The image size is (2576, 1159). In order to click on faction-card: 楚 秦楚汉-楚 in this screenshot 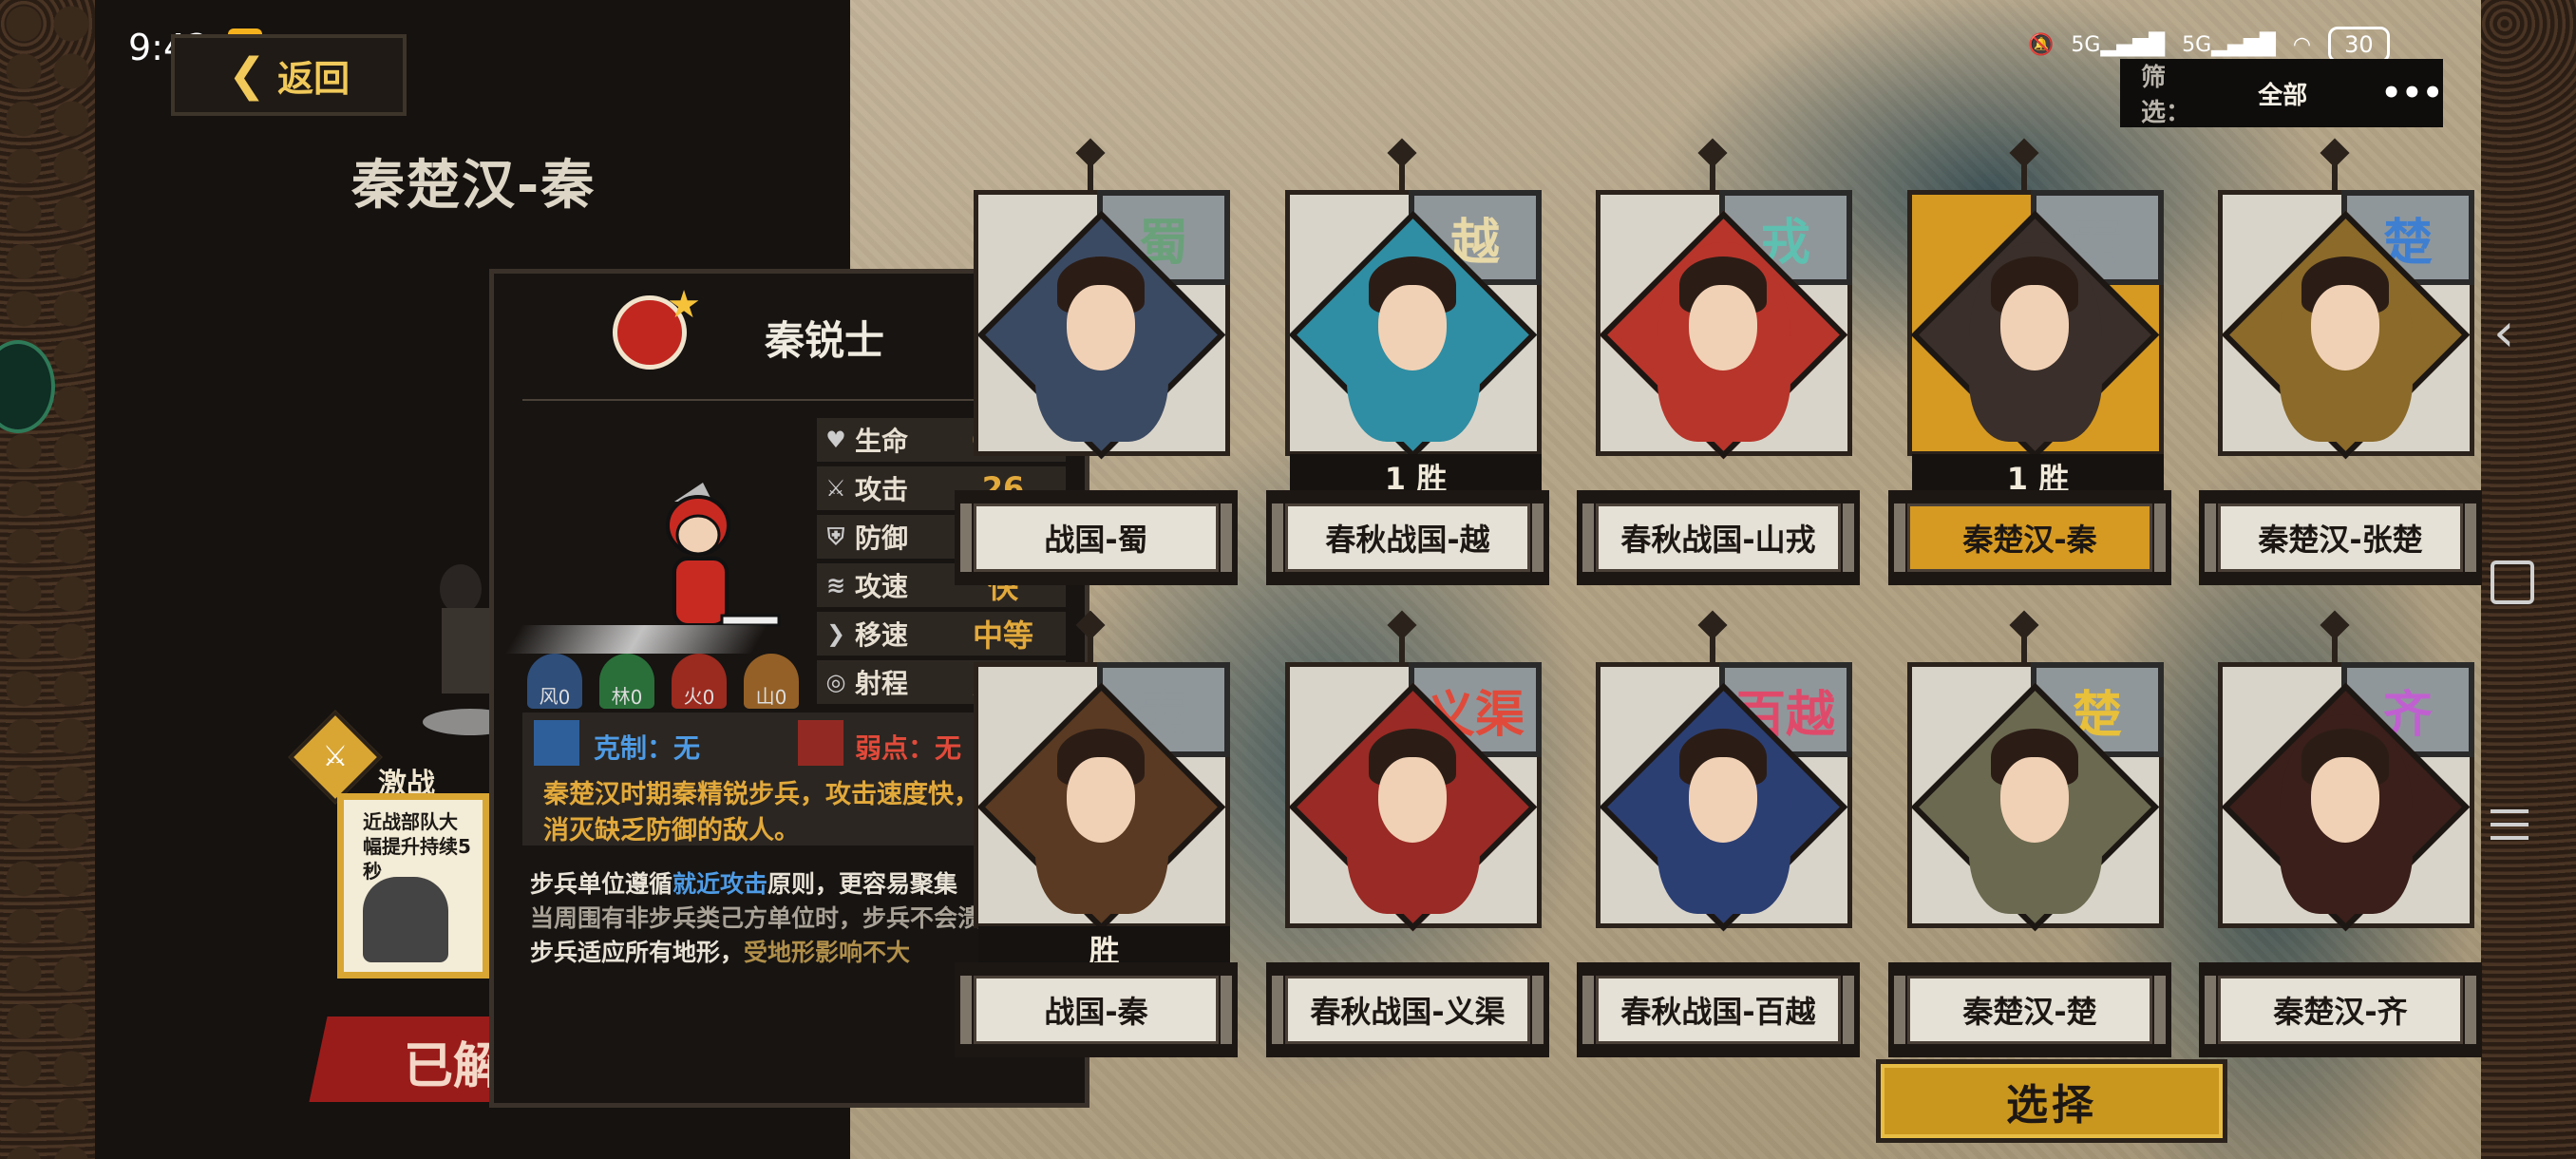, I will do `click(2029, 835)`.